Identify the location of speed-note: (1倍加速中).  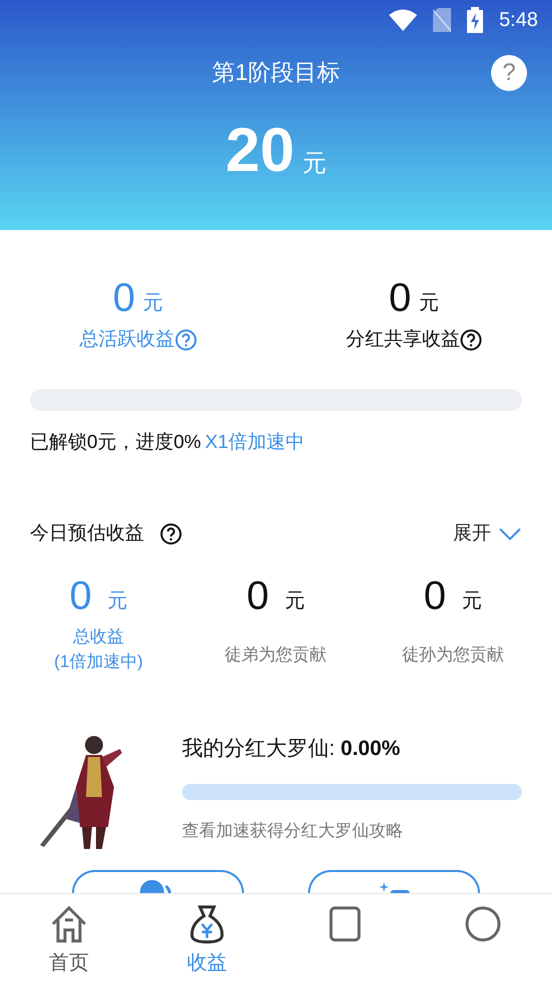
(98, 662).